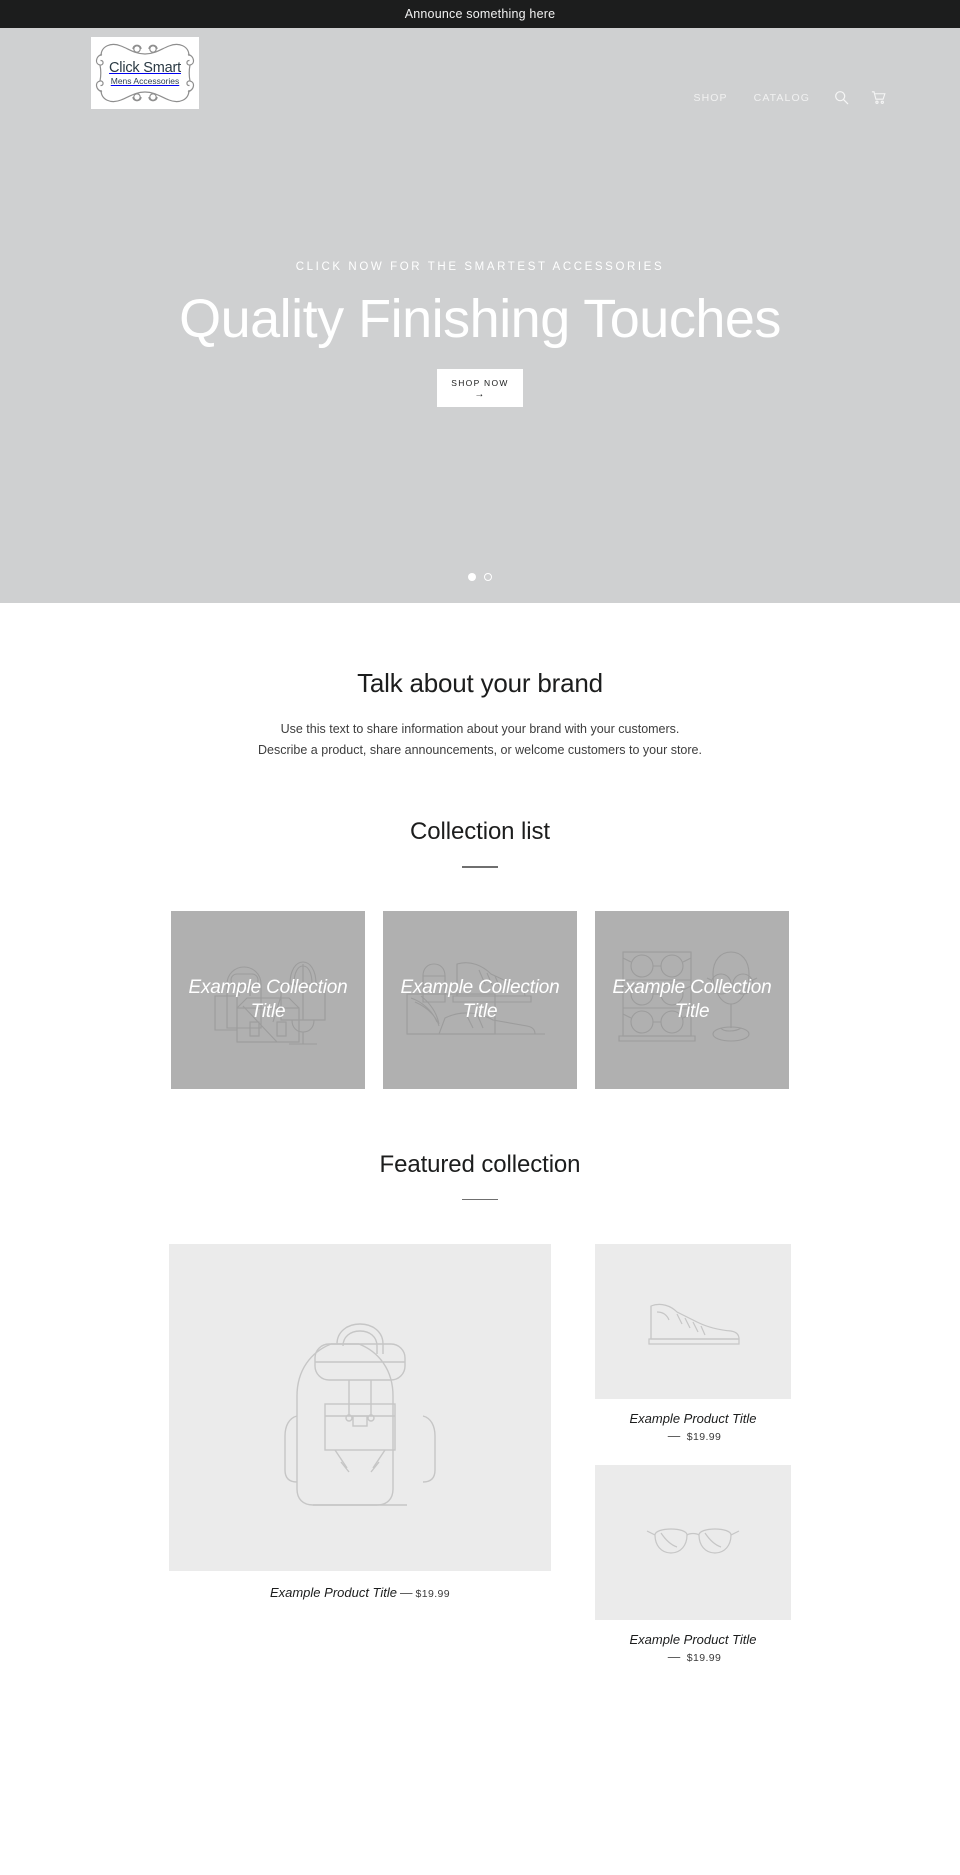 The height and width of the screenshot is (1875, 960). What do you see at coordinates (145, 96) in the screenshot?
I see `logo-flourish-bottom-icon` at bounding box center [145, 96].